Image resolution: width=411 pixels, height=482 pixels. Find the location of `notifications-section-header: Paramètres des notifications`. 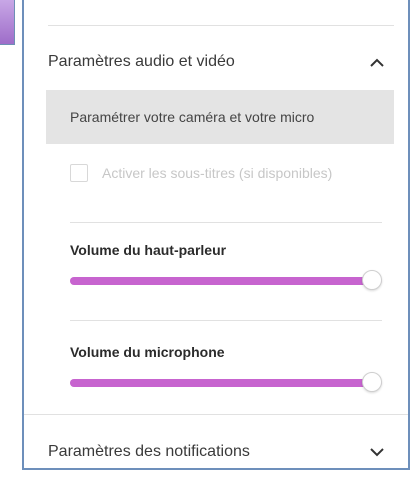

notifications-section-header: Paramètres des notifications is located at coordinates (216, 452).